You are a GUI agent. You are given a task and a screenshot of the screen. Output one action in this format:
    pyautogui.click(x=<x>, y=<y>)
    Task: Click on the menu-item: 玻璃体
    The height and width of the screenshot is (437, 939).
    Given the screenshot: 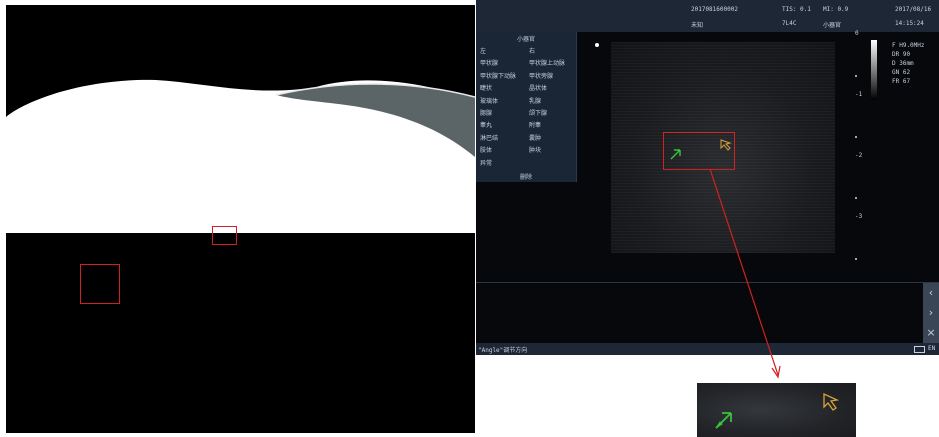 What is the action you would take?
    pyautogui.click(x=489, y=100)
    